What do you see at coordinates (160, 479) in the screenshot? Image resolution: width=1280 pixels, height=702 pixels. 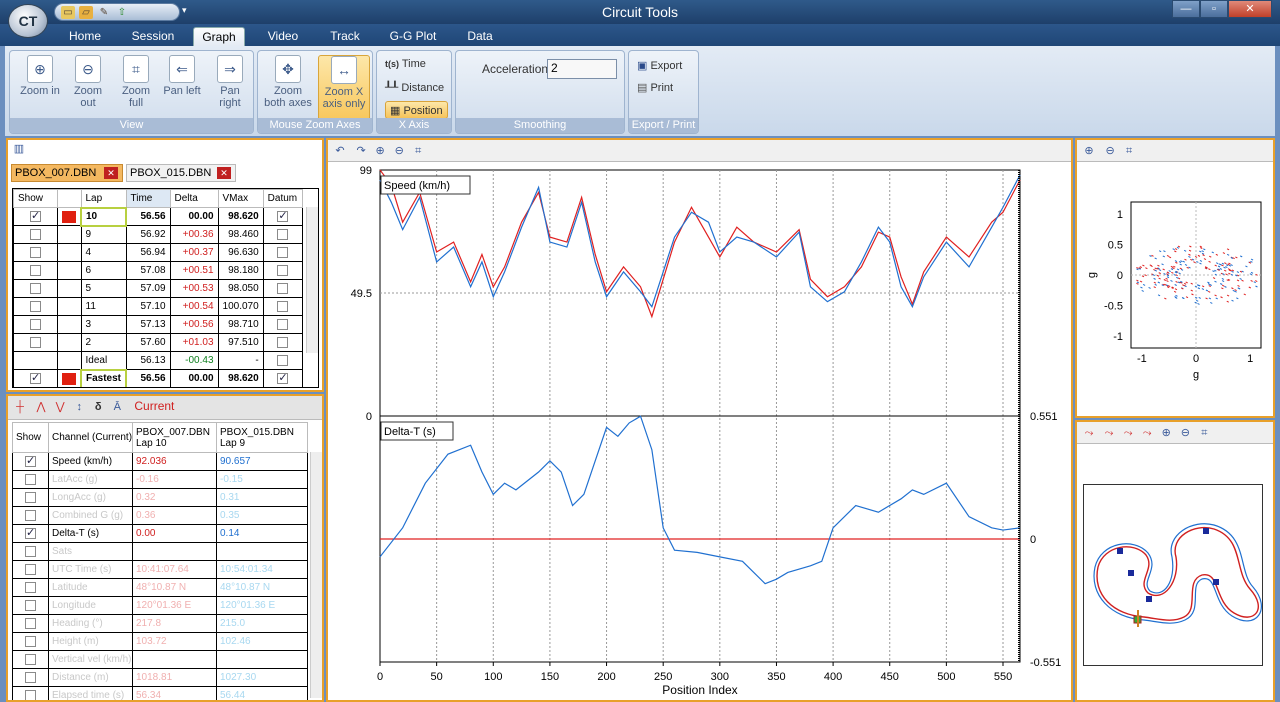 I see `channel-row: LatAcc (g) -0.16 -0.15` at bounding box center [160, 479].